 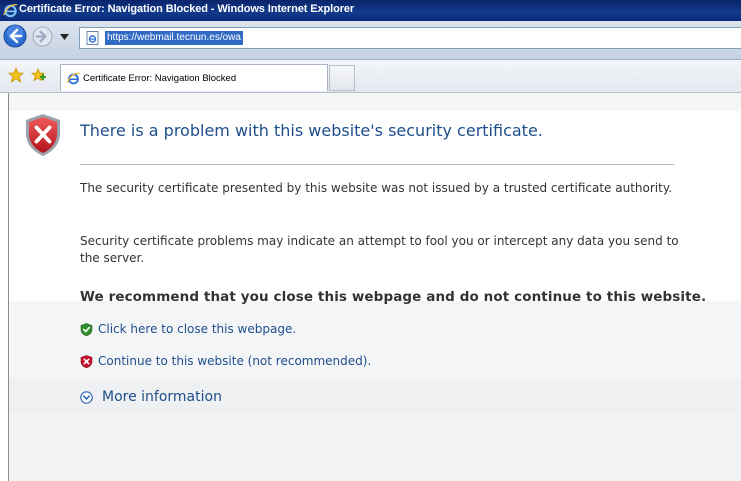 I want to click on more-information-toggle: More information, so click(x=151, y=397).